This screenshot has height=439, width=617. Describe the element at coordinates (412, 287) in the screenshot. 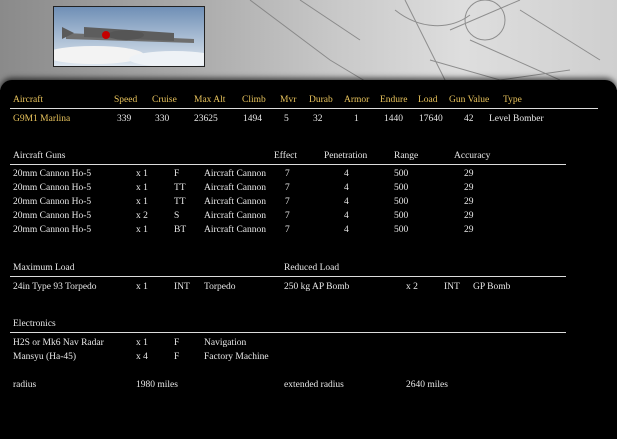

I see `reduced-load-qty: x 2` at that location.